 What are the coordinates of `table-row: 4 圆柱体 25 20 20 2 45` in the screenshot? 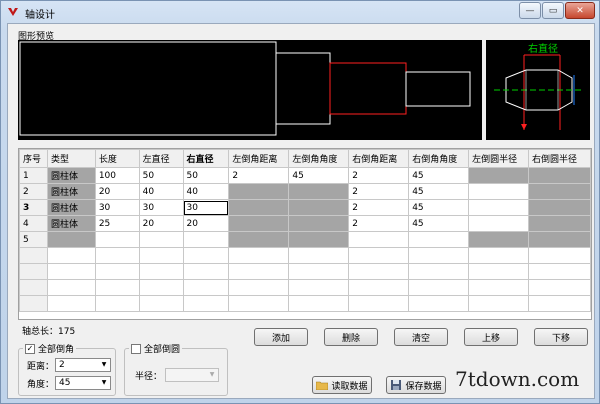 It's located at (305, 223).